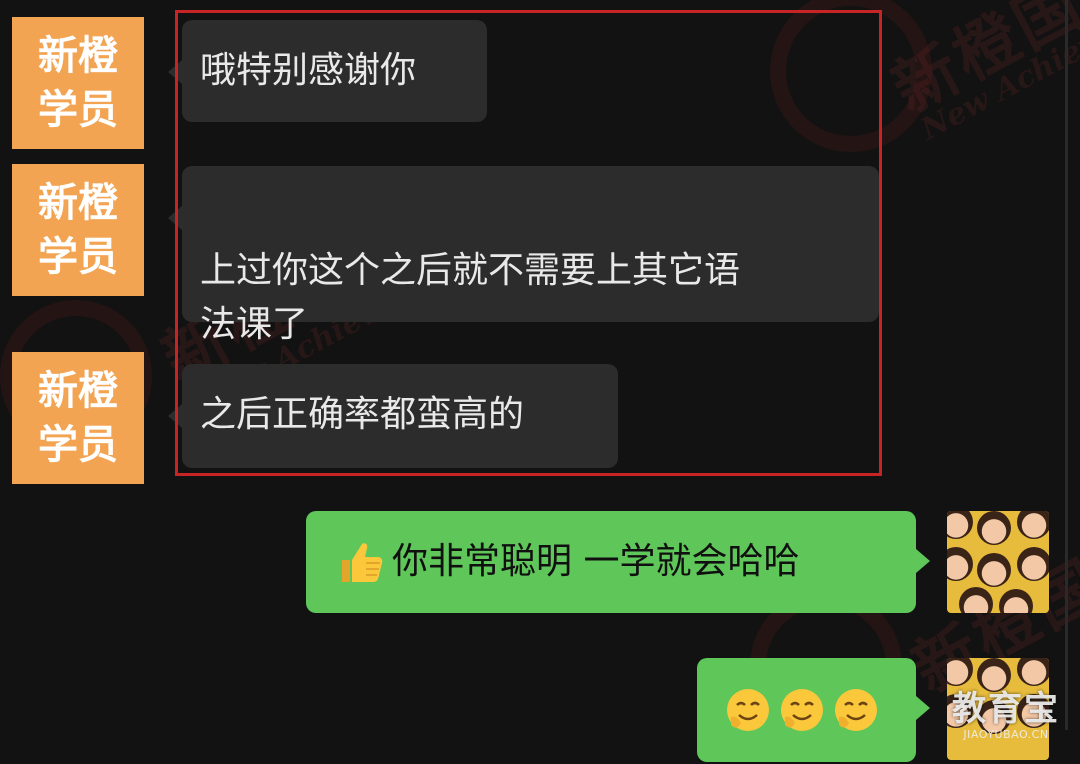  What do you see at coordinates (1006, 734) in the screenshot?
I see `brand-url: JIAOYUBAO.CN` at bounding box center [1006, 734].